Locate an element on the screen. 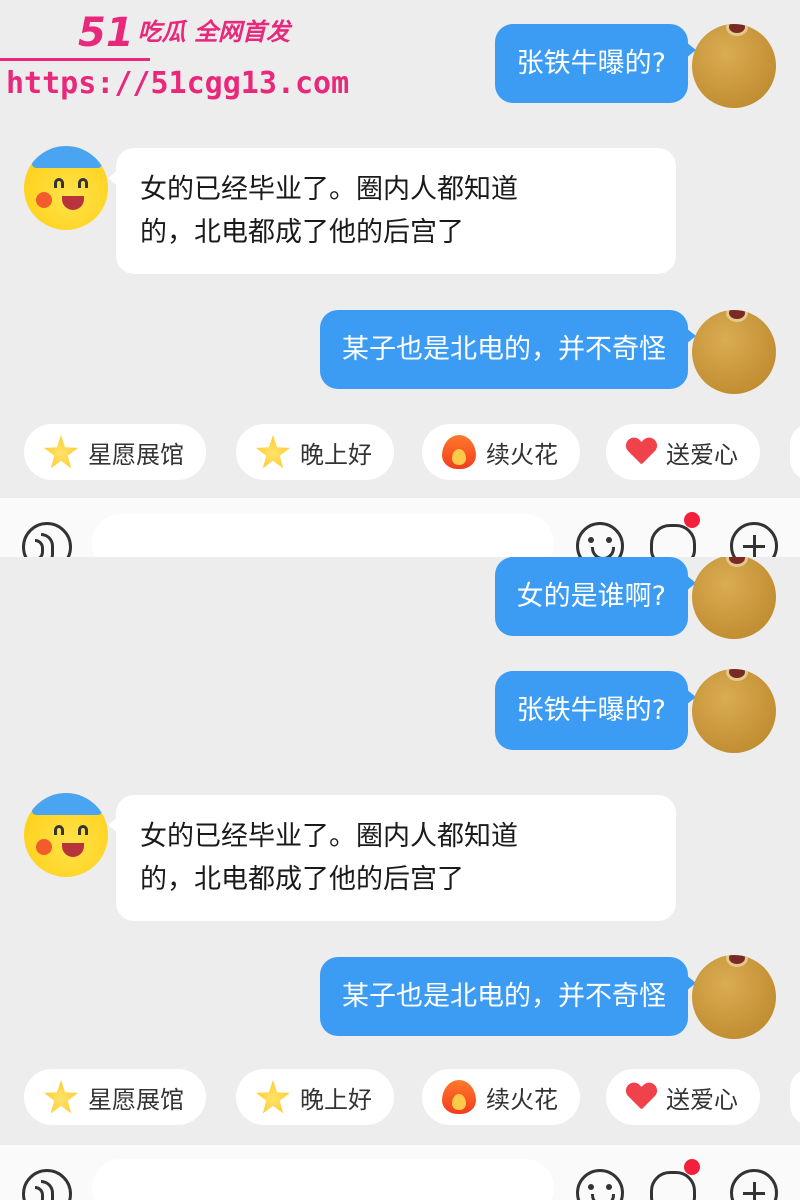 This screenshot has width=800, height=1200. watermark-number: 51 is located at coordinates (106, 33).